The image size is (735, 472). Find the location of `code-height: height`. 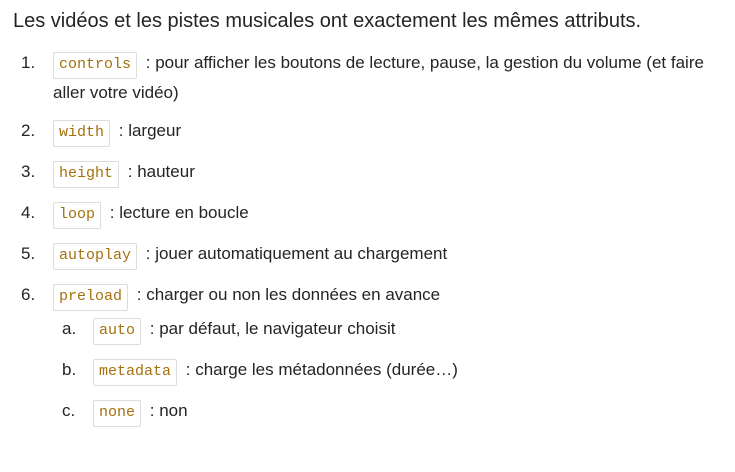

code-height: height is located at coordinates (86, 174).